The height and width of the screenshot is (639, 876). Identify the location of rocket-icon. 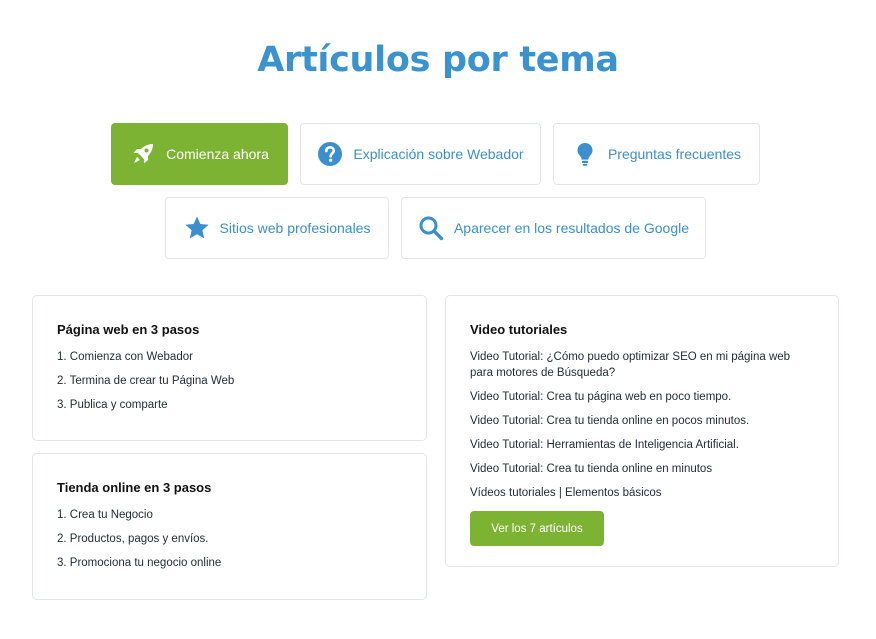
(143, 154).